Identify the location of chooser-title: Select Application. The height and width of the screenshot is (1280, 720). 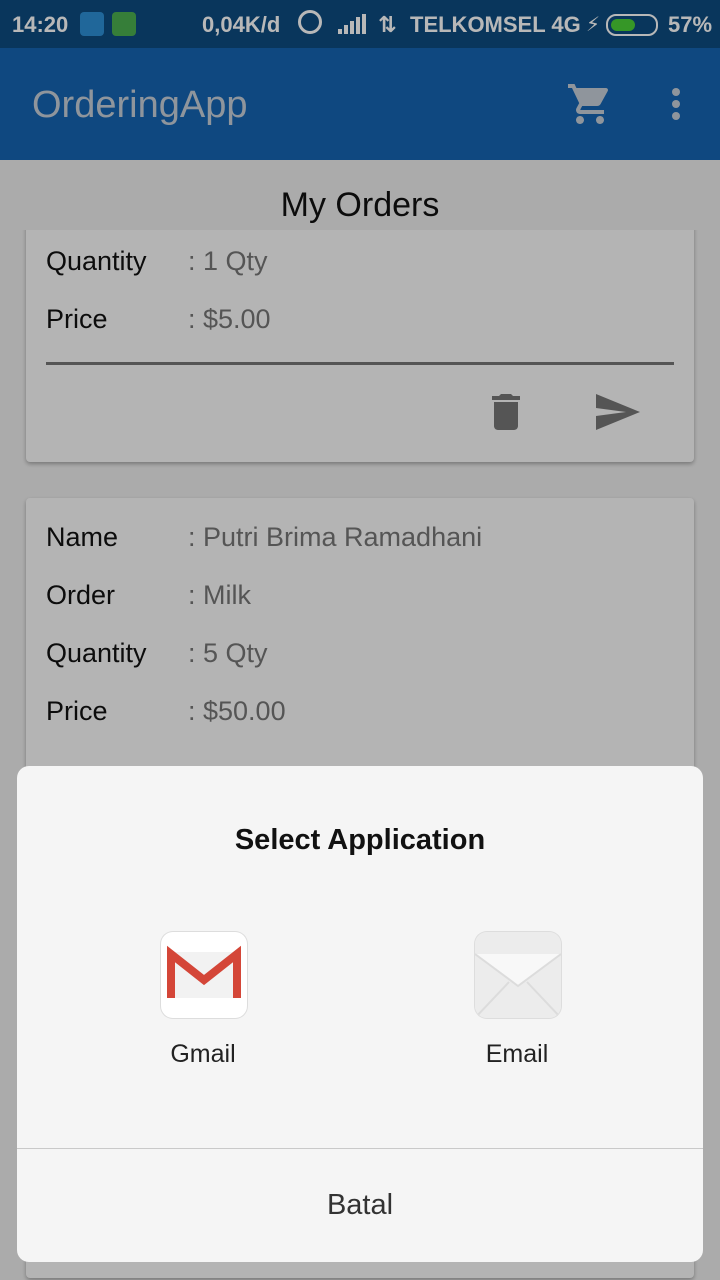
(360, 840).